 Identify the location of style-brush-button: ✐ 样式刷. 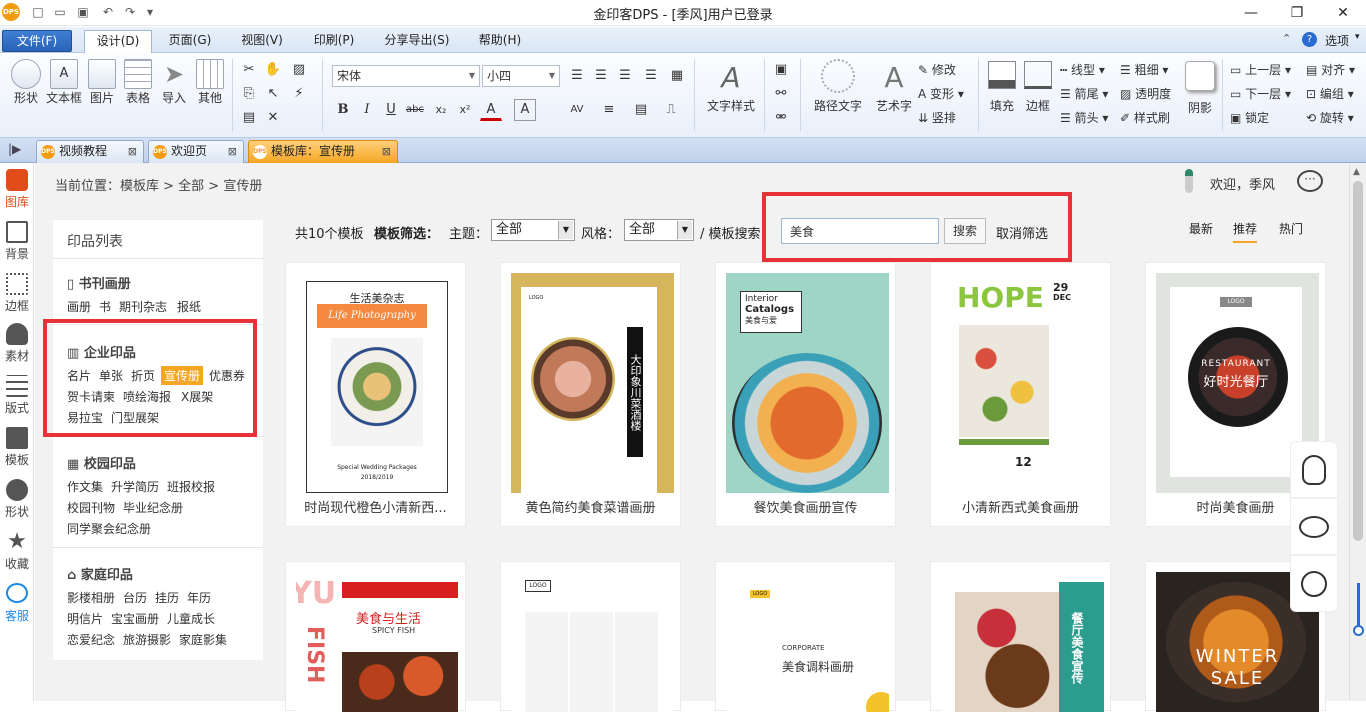
(1145, 117).